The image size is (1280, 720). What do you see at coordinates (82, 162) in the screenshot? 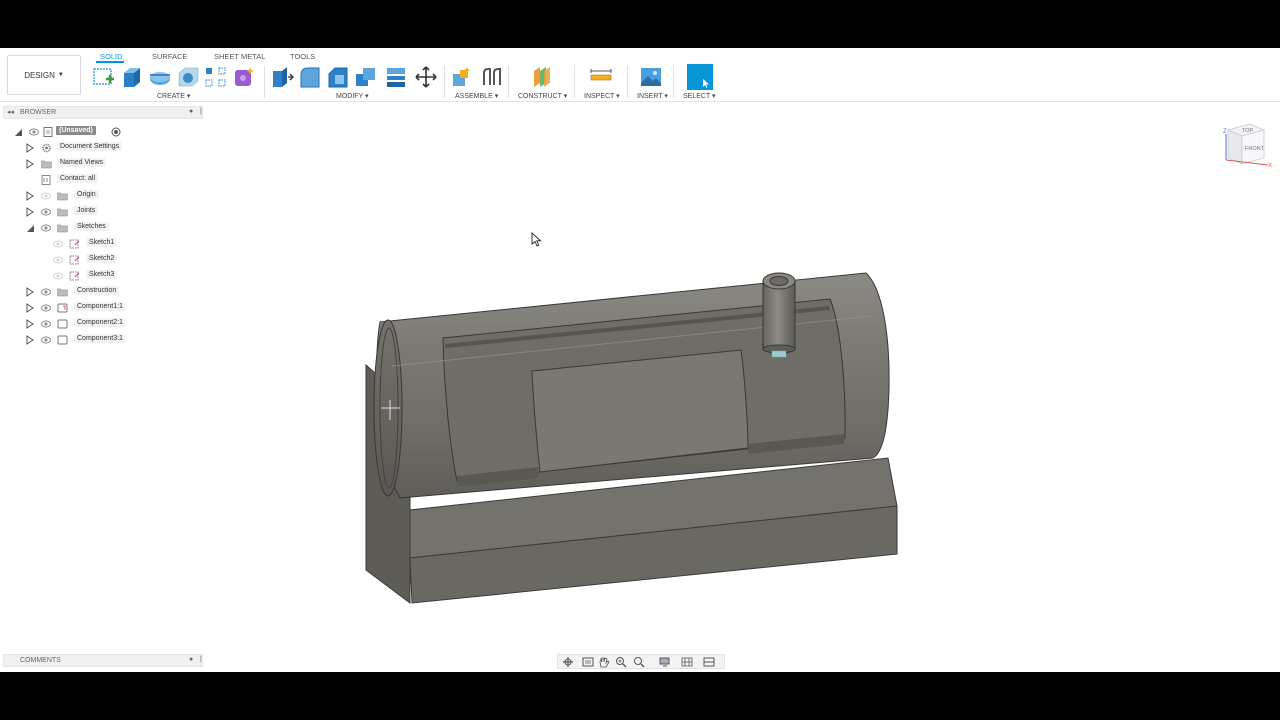
I see `browser-item-named-views: Named Views` at bounding box center [82, 162].